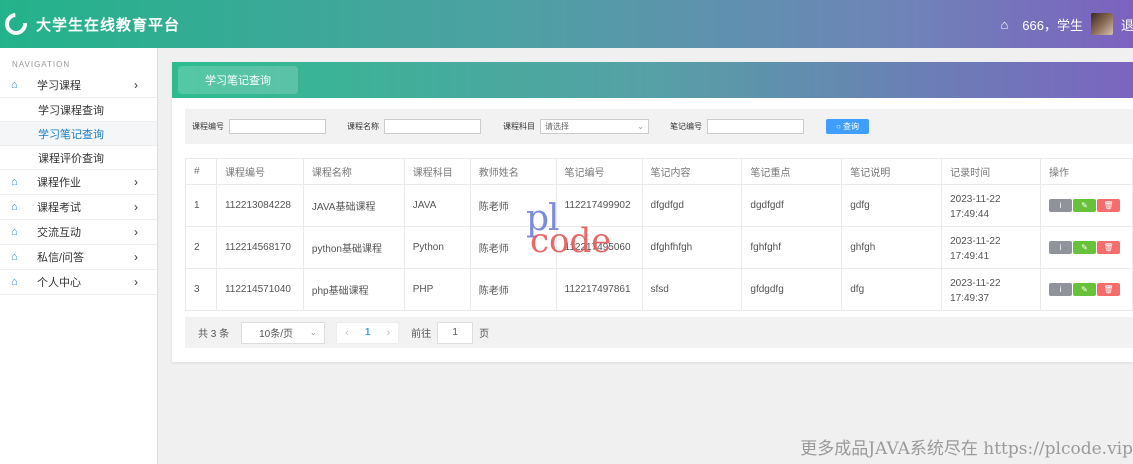 This screenshot has height=464, width=1133. I want to click on page-nav: ‹ 1 ›, so click(368, 332).